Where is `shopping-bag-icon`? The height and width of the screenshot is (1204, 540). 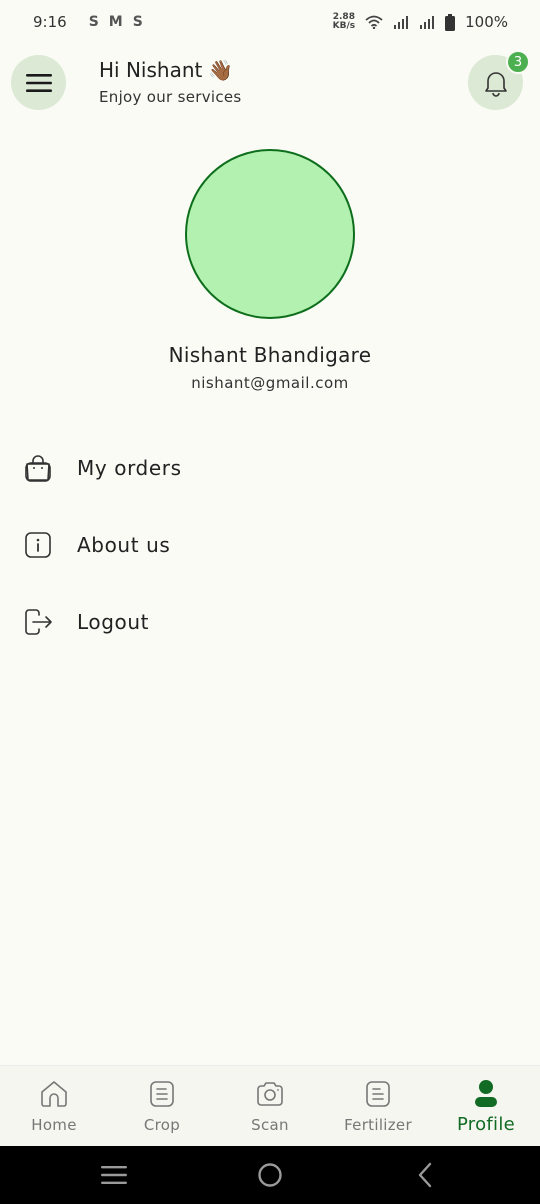
shopping-bag-icon is located at coordinates (38, 468).